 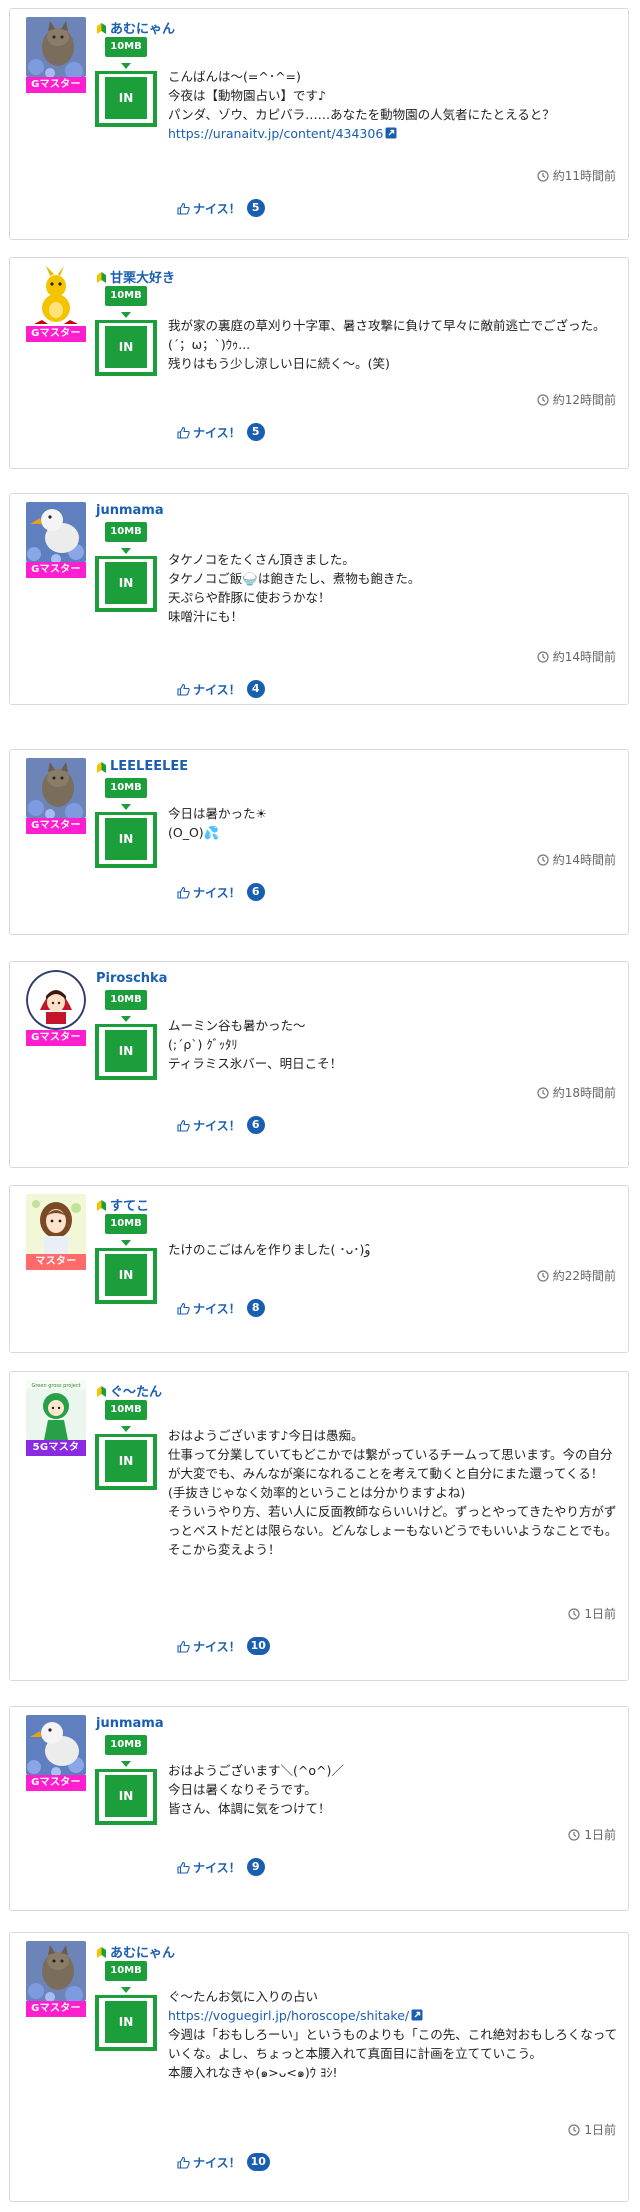 What do you see at coordinates (255, 892) in the screenshot?
I see `nice-count-badge: 6` at bounding box center [255, 892].